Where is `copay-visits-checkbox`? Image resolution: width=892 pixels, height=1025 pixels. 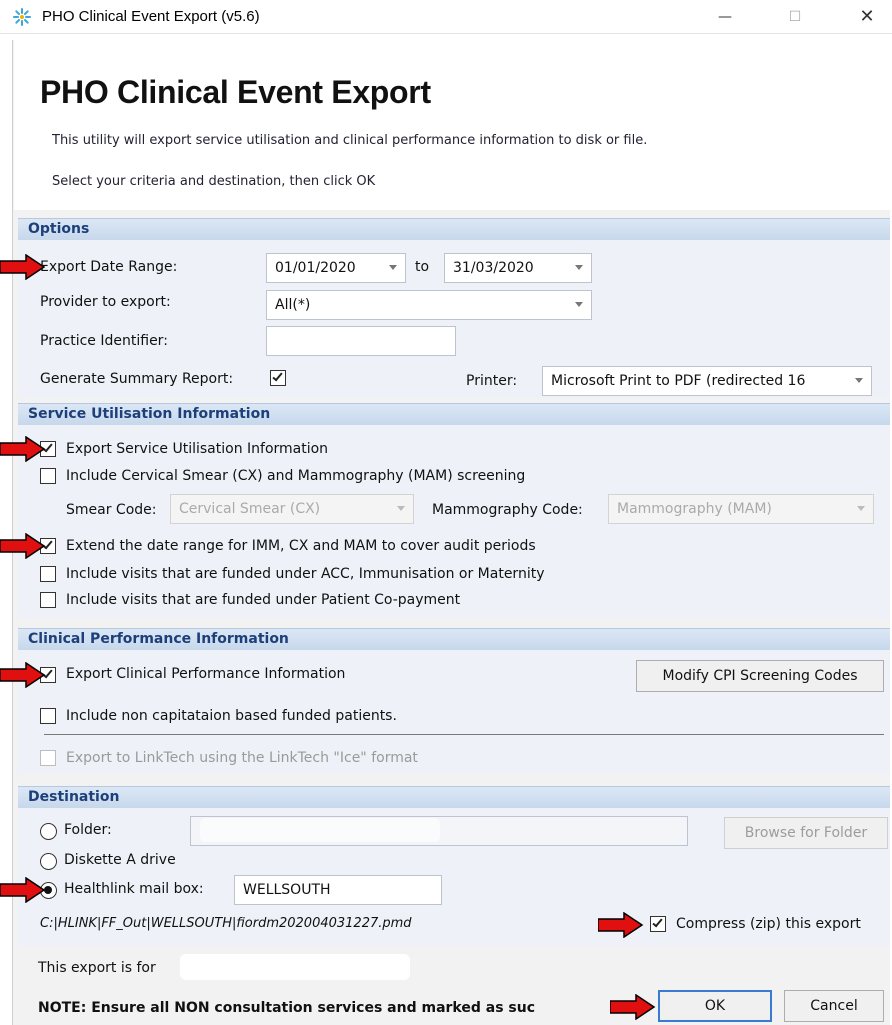
copay-visits-checkbox is located at coordinates (48, 600).